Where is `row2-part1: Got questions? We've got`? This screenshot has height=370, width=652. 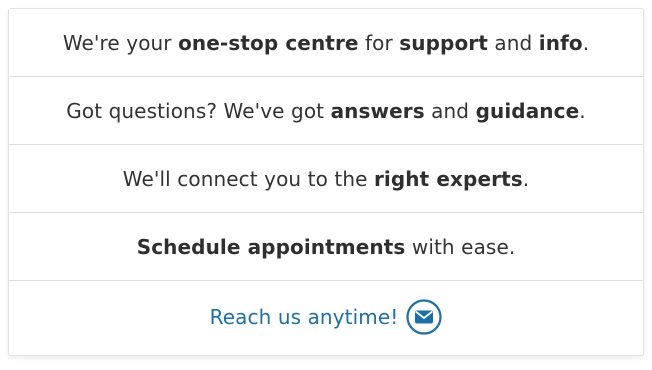 row2-part1: Got questions? We've got is located at coordinates (198, 110).